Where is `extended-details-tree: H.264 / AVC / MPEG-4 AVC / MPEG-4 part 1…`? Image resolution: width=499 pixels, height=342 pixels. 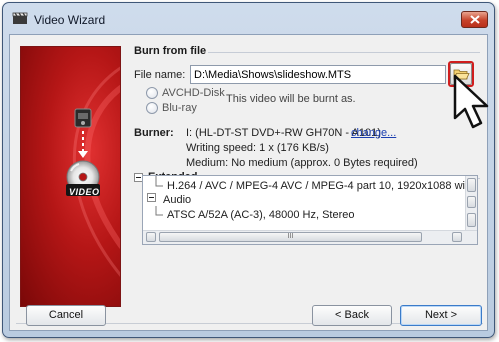 extended-details-tree: H.264 / AVC / MPEG-4 AVC / MPEG-4 part 1… is located at coordinates (310, 210).